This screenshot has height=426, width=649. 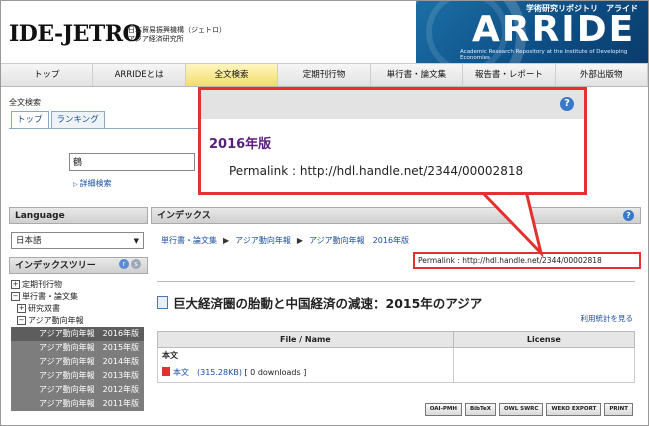 I want to click on tree-leaf-2014: アジア動向年報 2014年版, so click(x=77, y=362).